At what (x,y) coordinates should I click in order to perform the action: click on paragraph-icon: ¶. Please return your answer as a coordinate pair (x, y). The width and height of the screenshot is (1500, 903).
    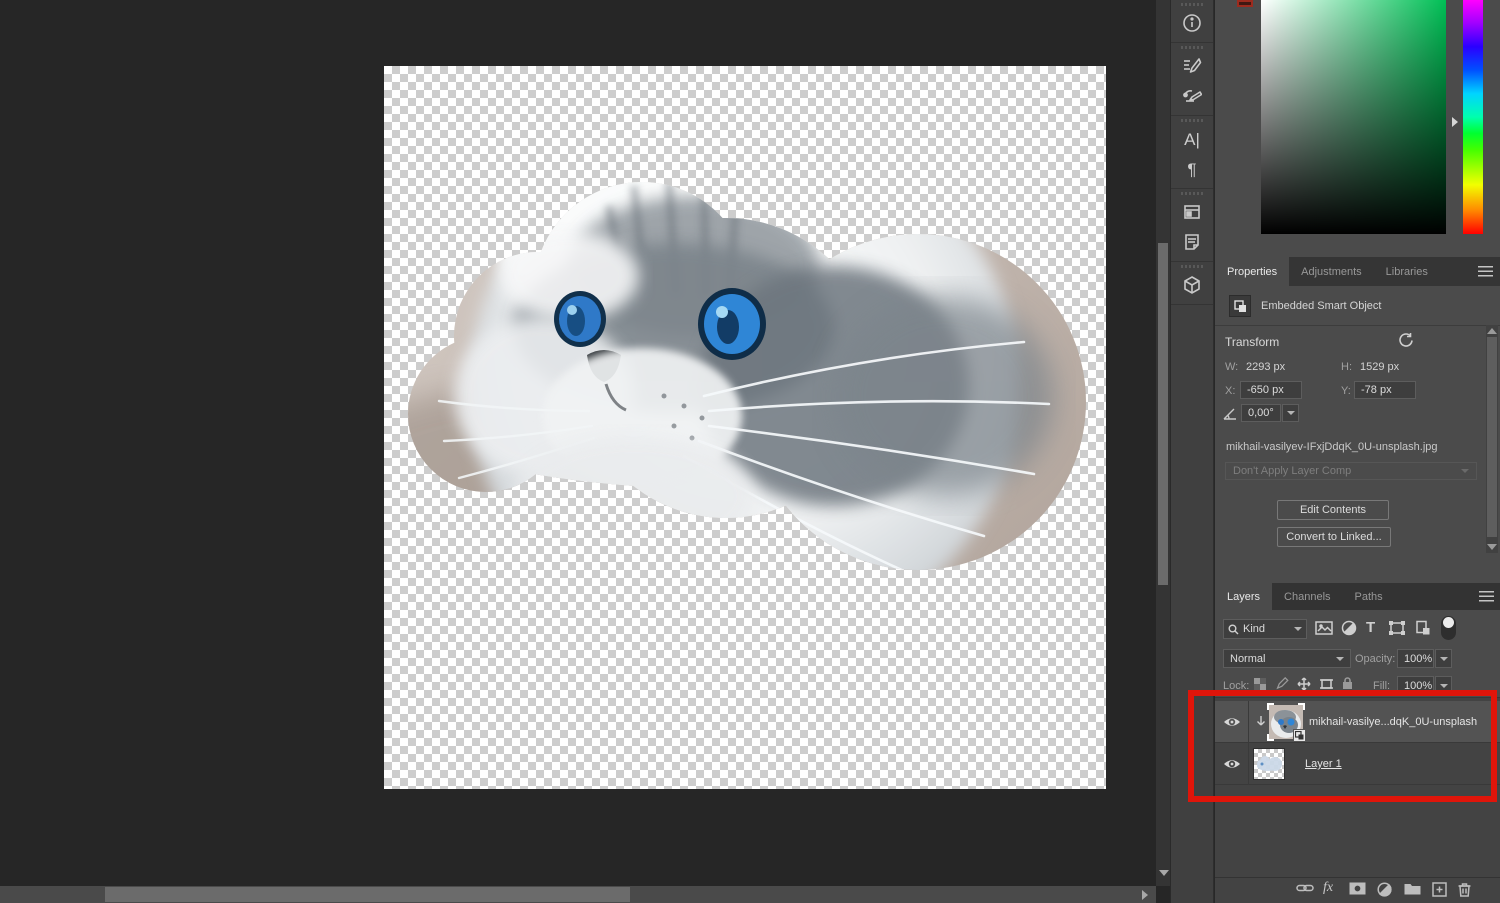
    Looking at the image, I should click on (1192, 169).